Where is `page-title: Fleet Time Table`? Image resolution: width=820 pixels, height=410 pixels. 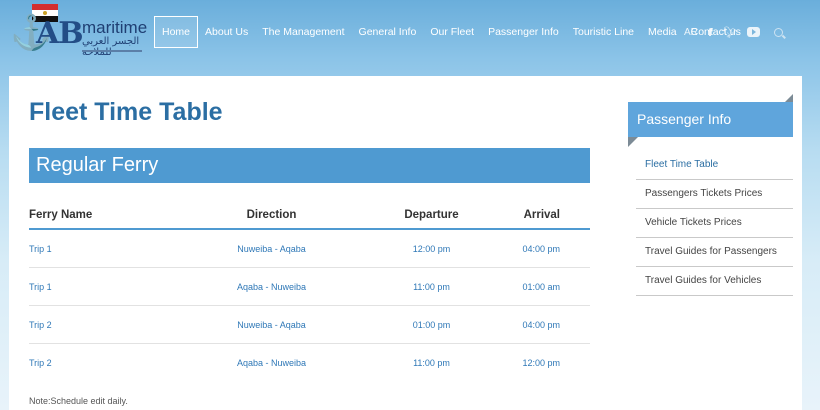
page-title: Fleet Time Table is located at coordinates (126, 112).